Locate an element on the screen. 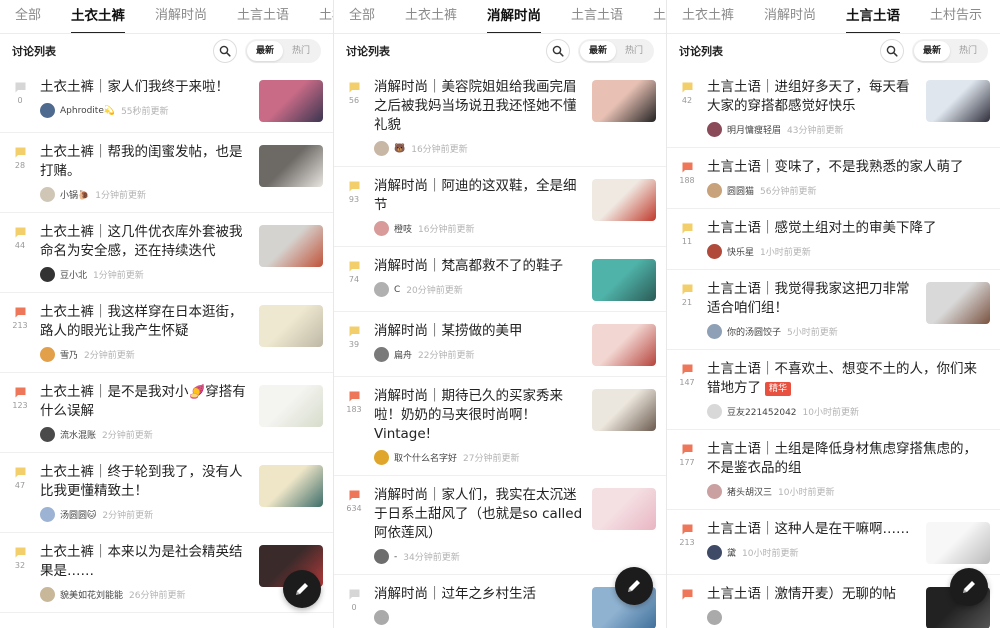  sort-latest-button: 最新 is located at coordinates (264, 51).